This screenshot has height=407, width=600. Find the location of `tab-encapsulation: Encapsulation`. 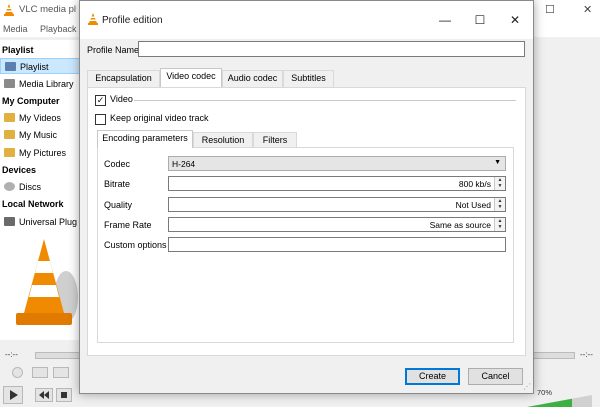

tab-encapsulation: Encapsulation is located at coordinates (123, 78).